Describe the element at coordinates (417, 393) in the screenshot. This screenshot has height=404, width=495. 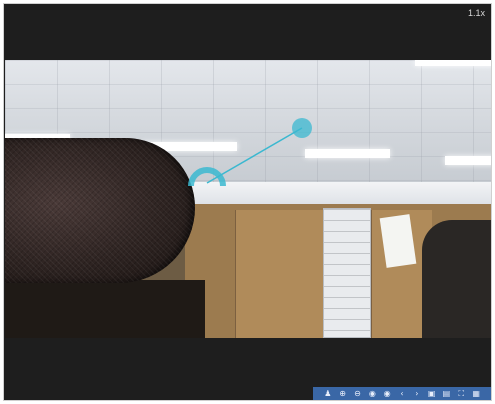
I see `next-icon: ›` at that location.